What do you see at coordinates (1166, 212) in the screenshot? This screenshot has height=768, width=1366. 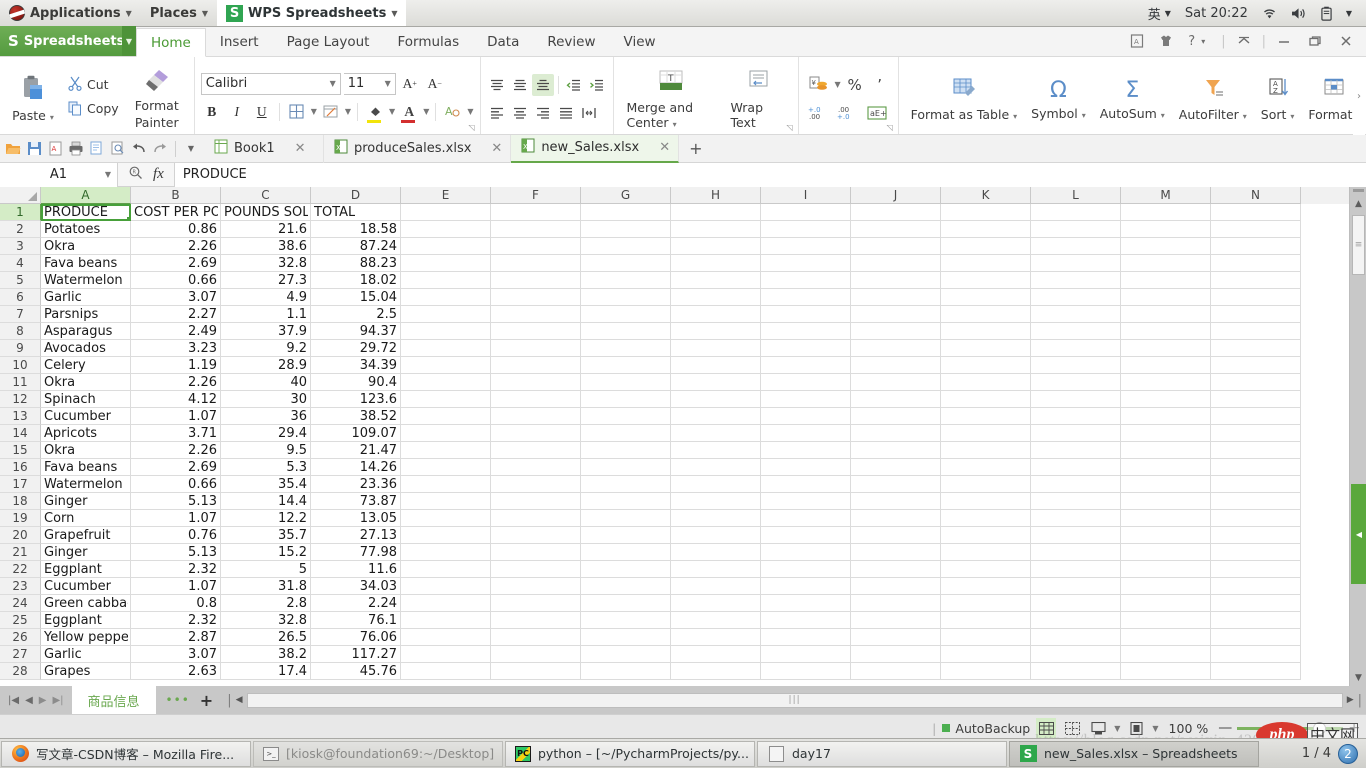 I see `cell-M1` at bounding box center [1166, 212].